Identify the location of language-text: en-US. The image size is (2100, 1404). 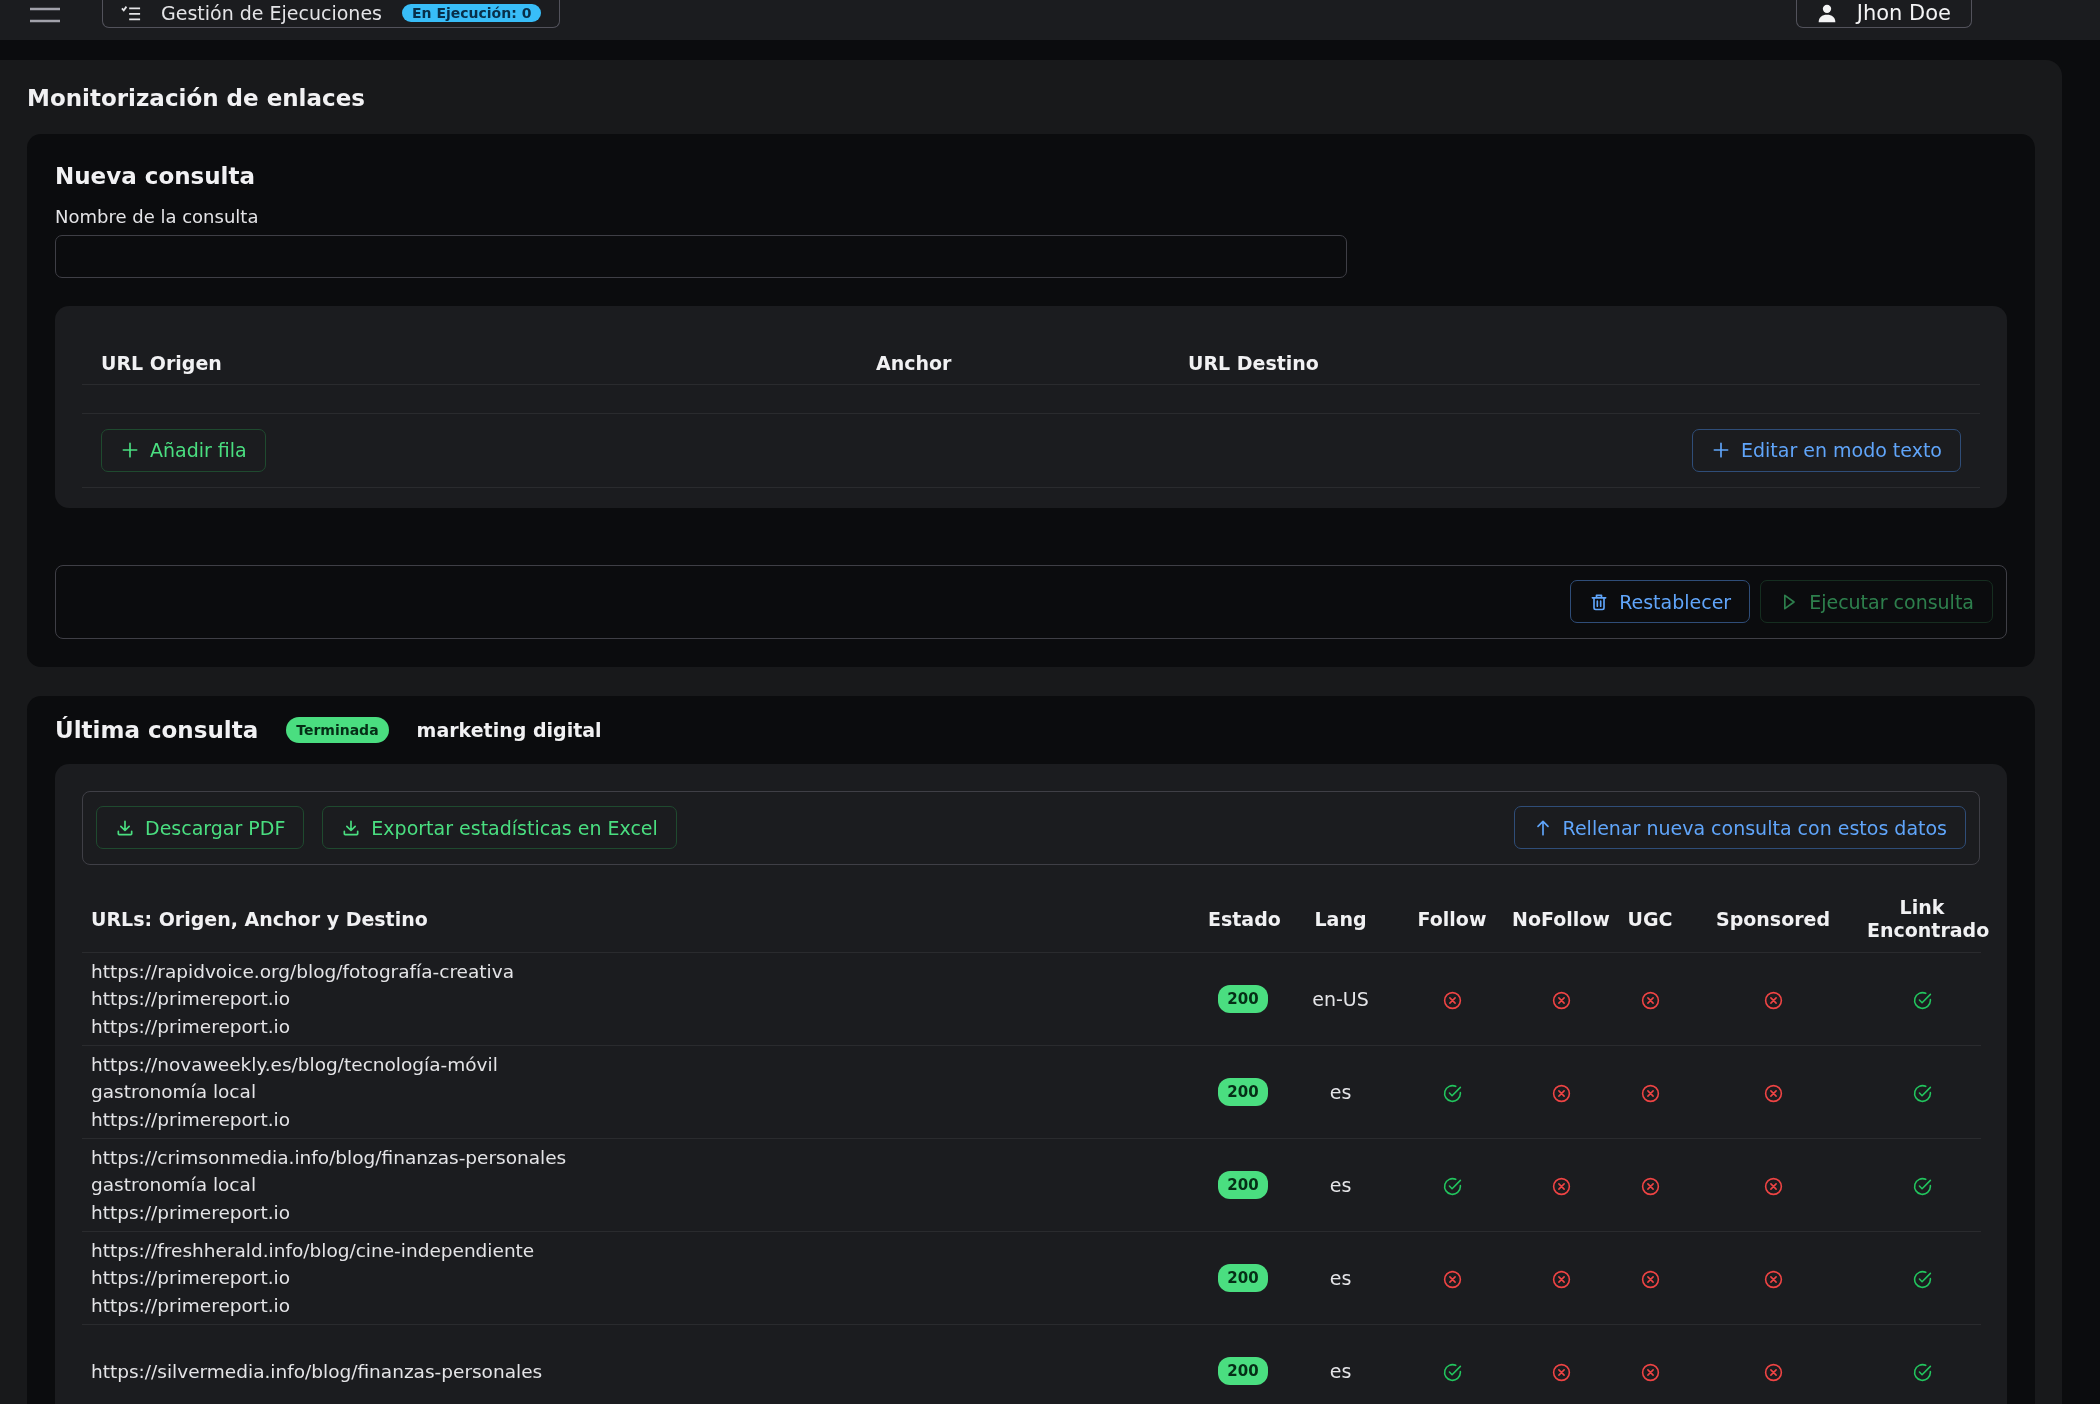
(1340, 999).